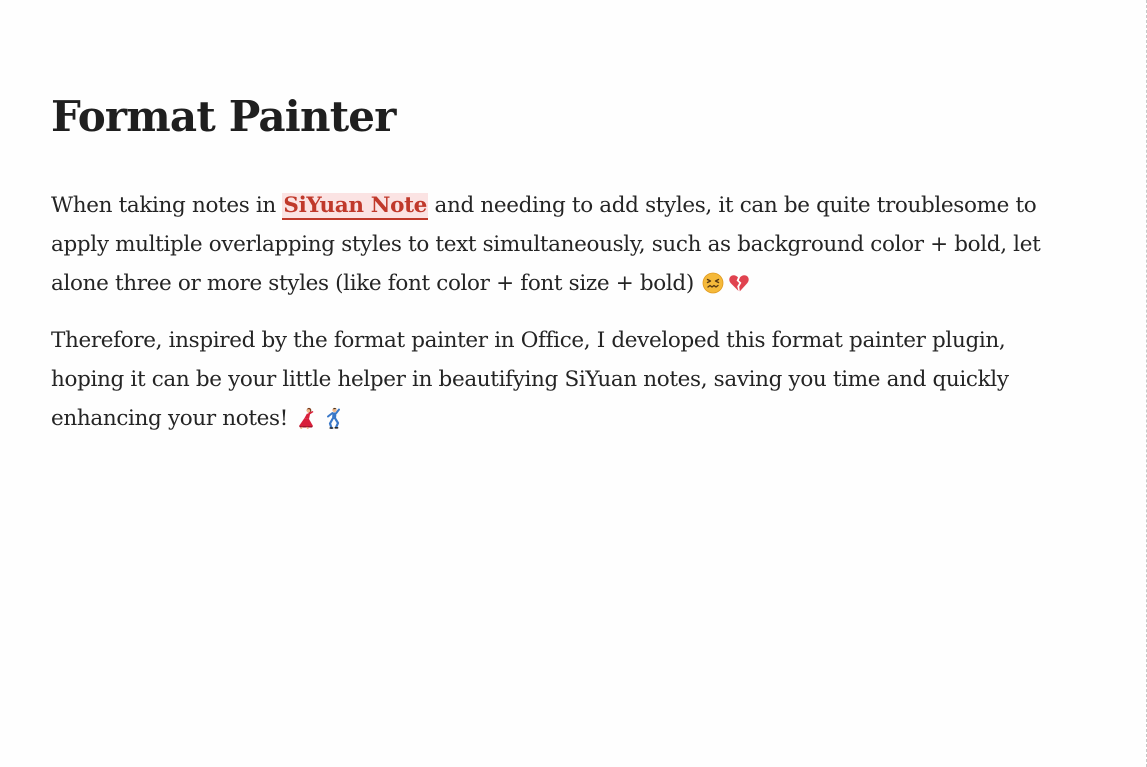  Describe the element at coordinates (306, 418) in the screenshot. I see `dancing-woman-icon` at that location.